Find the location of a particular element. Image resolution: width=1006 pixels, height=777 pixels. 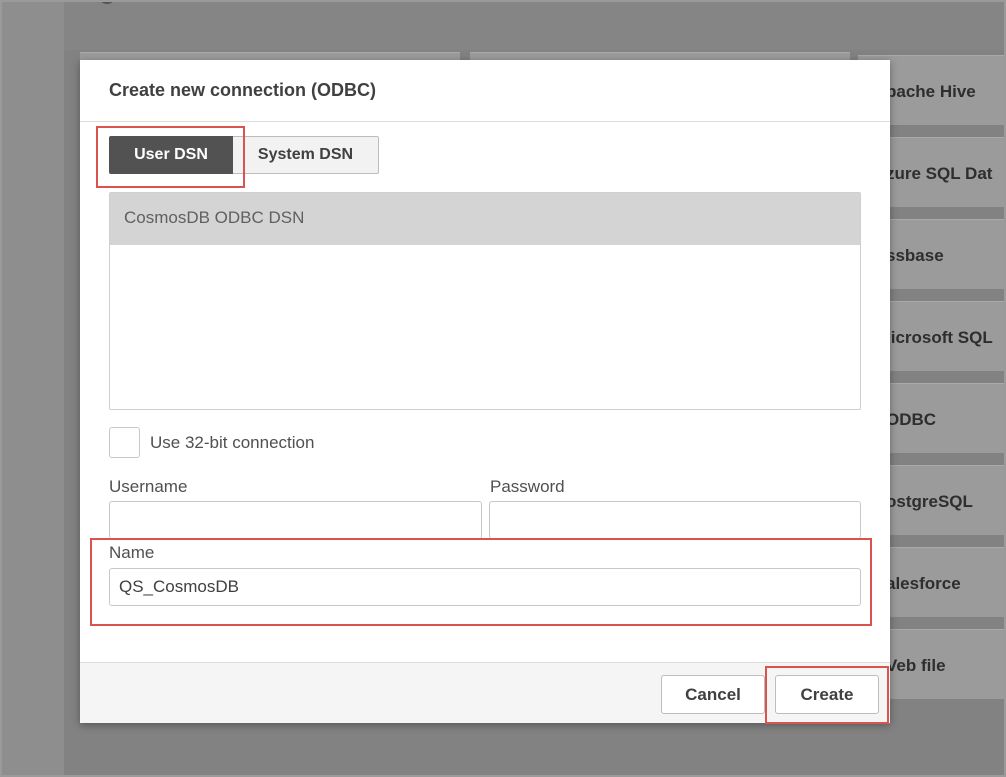

dialog-title: Create new connection (ODBC) is located at coordinates (243, 90).